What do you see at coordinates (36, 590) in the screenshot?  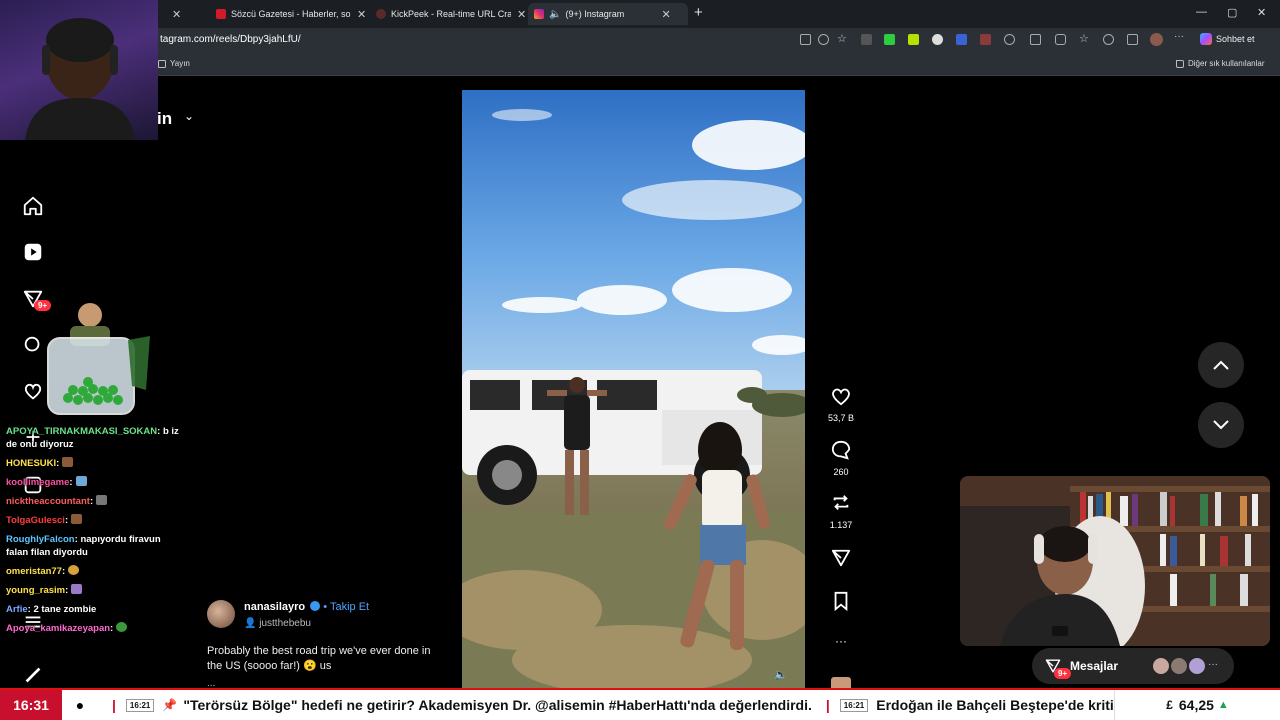 I see `chat-username: young_rasim` at bounding box center [36, 590].